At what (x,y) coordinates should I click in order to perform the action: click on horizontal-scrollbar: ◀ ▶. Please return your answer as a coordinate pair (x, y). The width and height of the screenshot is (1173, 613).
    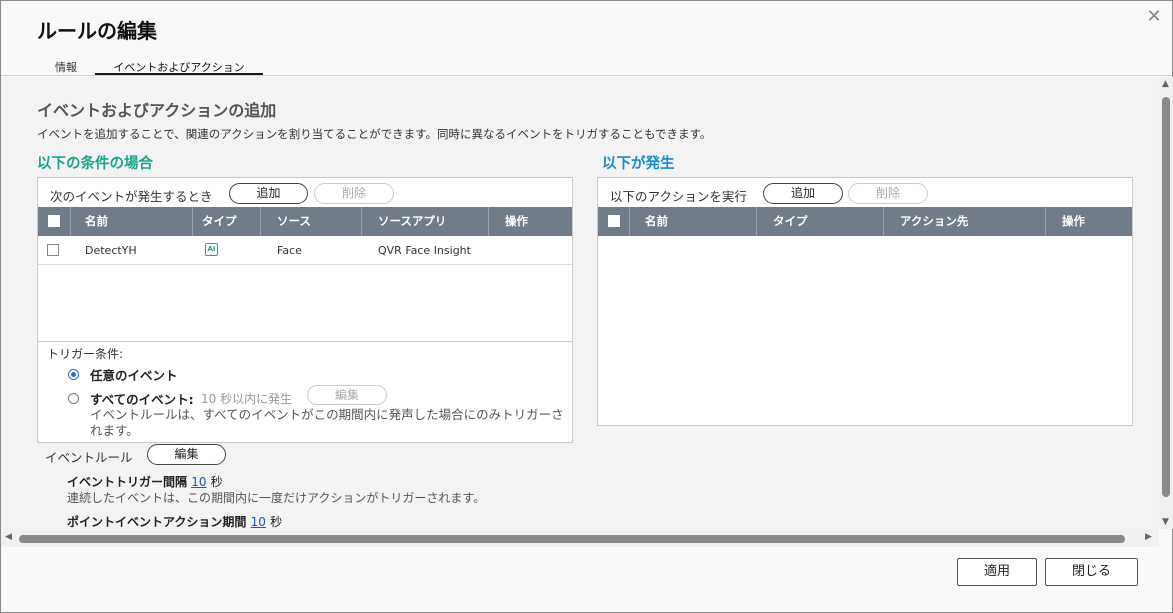
    Looking at the image, I should click on (580, 538).